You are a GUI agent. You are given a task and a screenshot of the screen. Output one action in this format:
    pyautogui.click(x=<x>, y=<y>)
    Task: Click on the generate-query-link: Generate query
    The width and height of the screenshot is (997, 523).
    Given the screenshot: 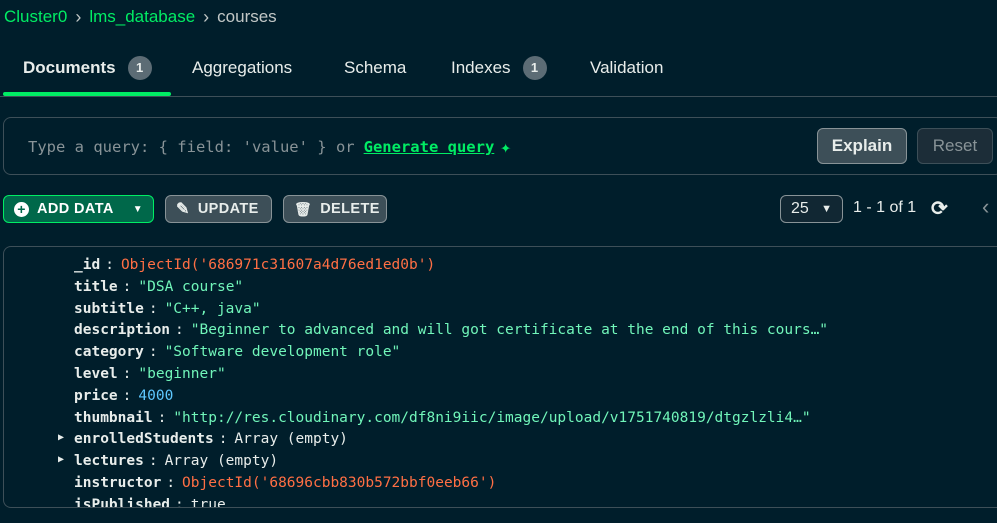 What is the action you would take?
    pyautogui.click(x=429, y=147)
    